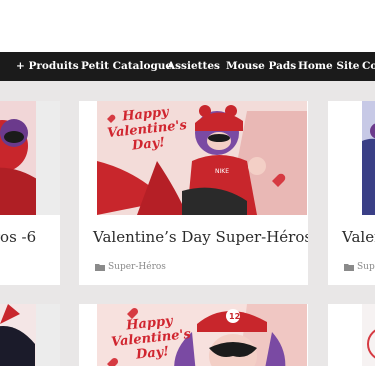  I want to click on nav-item-contact: Co, so click(368, 66).